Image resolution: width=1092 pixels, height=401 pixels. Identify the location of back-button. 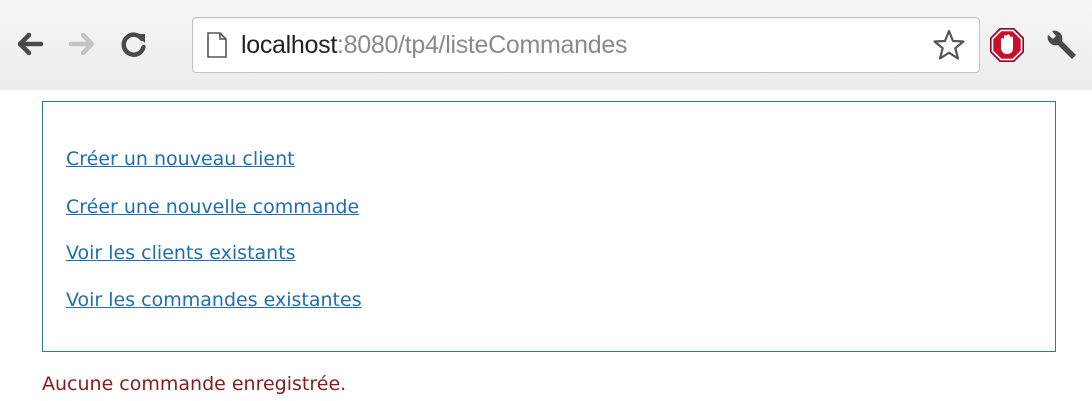
(30, 44).